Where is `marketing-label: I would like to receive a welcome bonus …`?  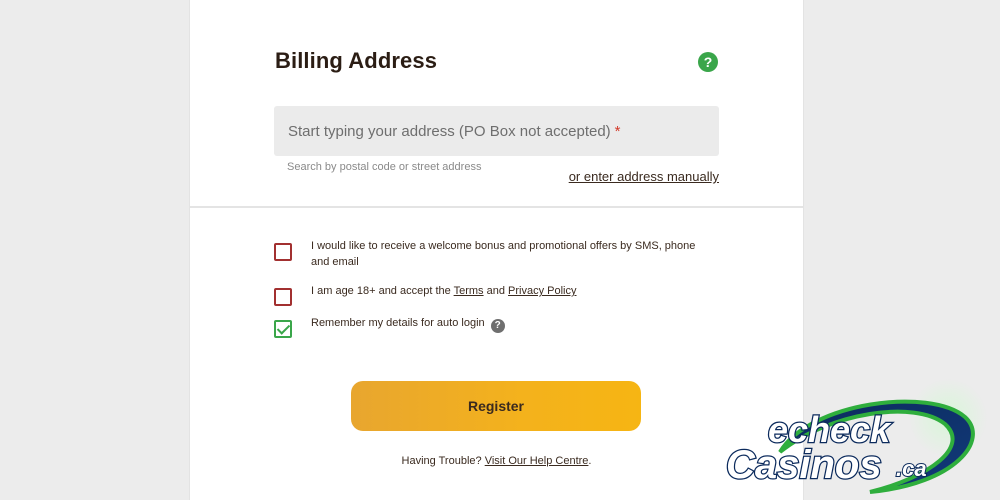
marketing-label: I would like to receive a welcome bonus … is located at coordinates (503, 254).